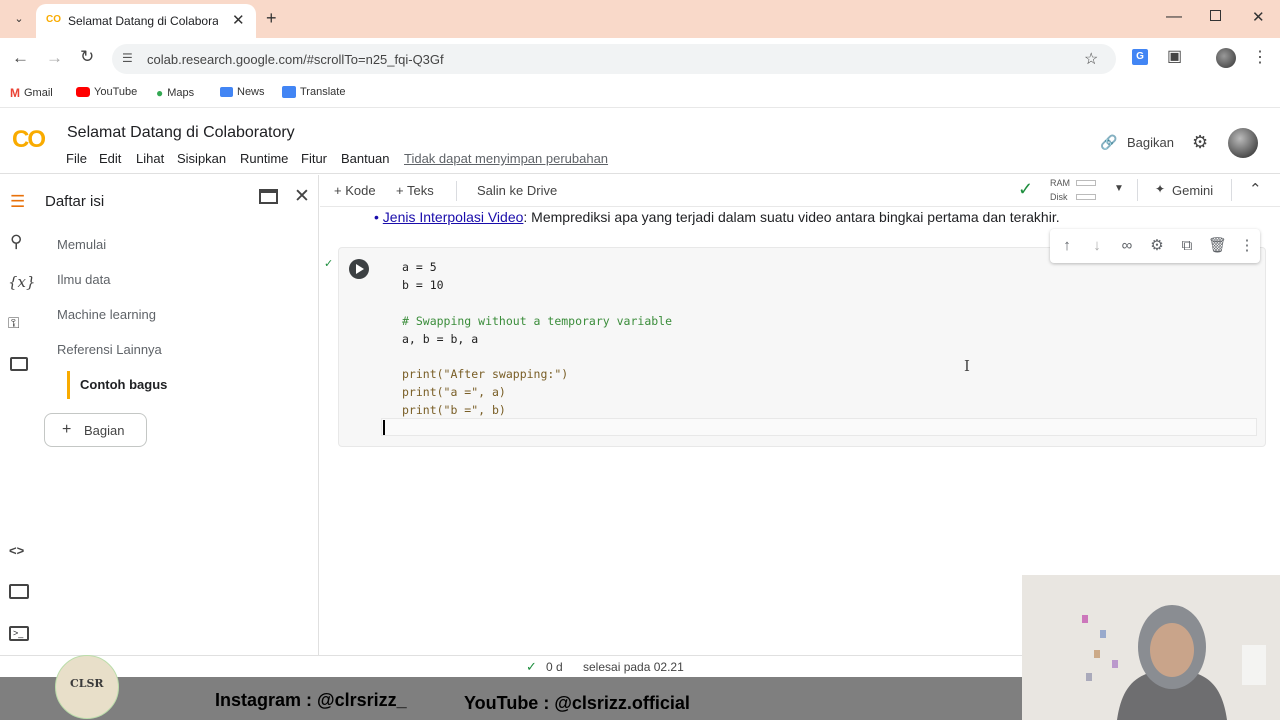 The image size is (1280, 720). What do you see at coordinates (123, 384) in the screenshot?
I see `toc-item-contoh-bagus: Contoh bagus` at bounding box center [123, 384].